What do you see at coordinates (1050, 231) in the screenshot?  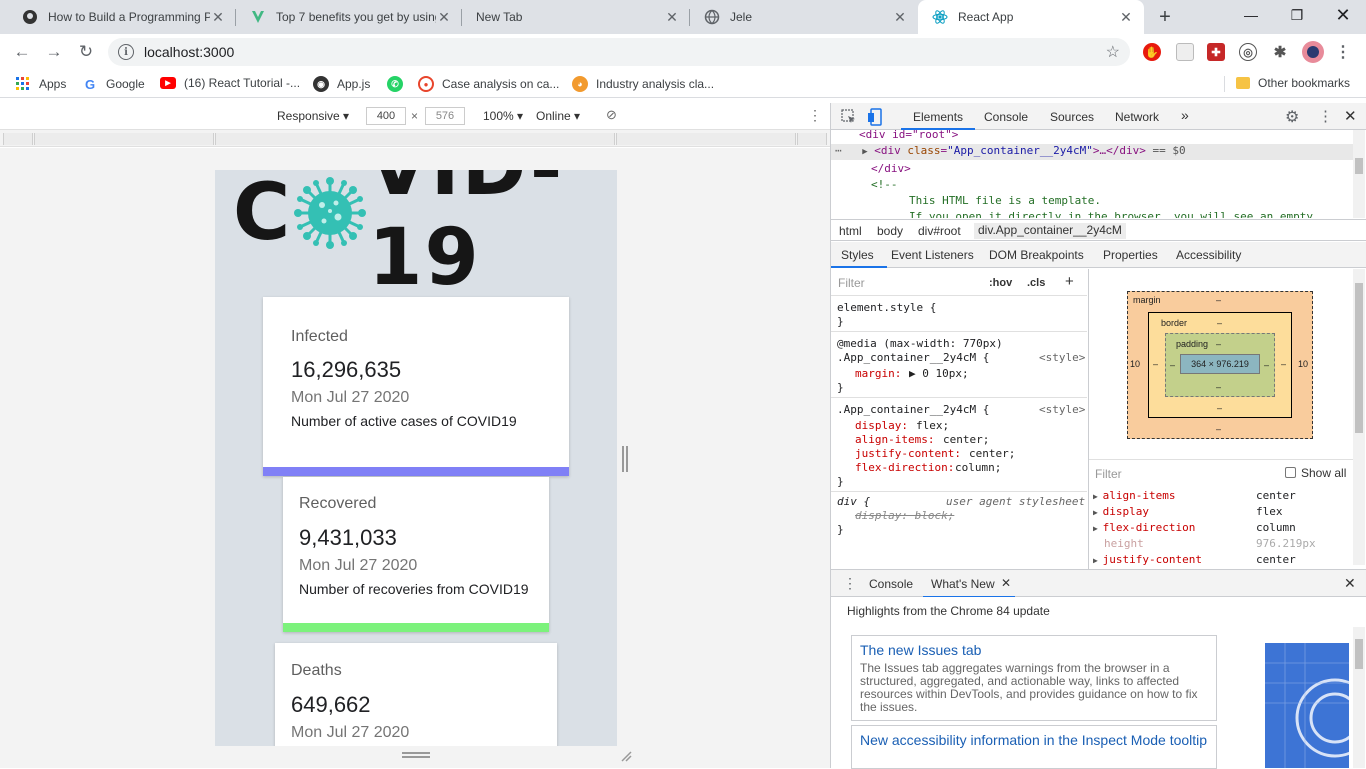 I see `breadcrumb-item-current: div.App_container__2y4cM` at bounding box center [1050, 231].